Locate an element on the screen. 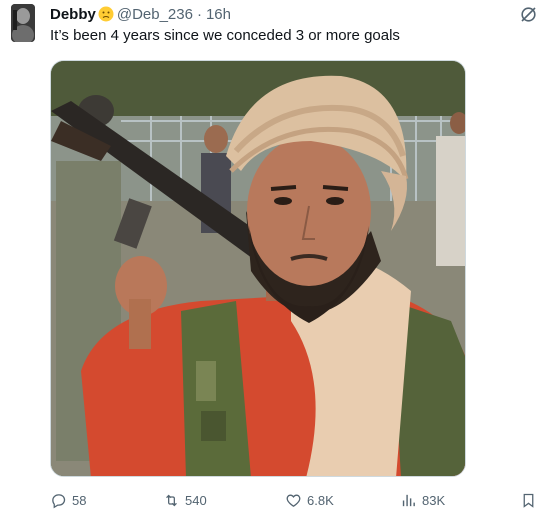 The height and width of the screenshot is (522, 543). grok-icon is located at coordinates (528, 14).